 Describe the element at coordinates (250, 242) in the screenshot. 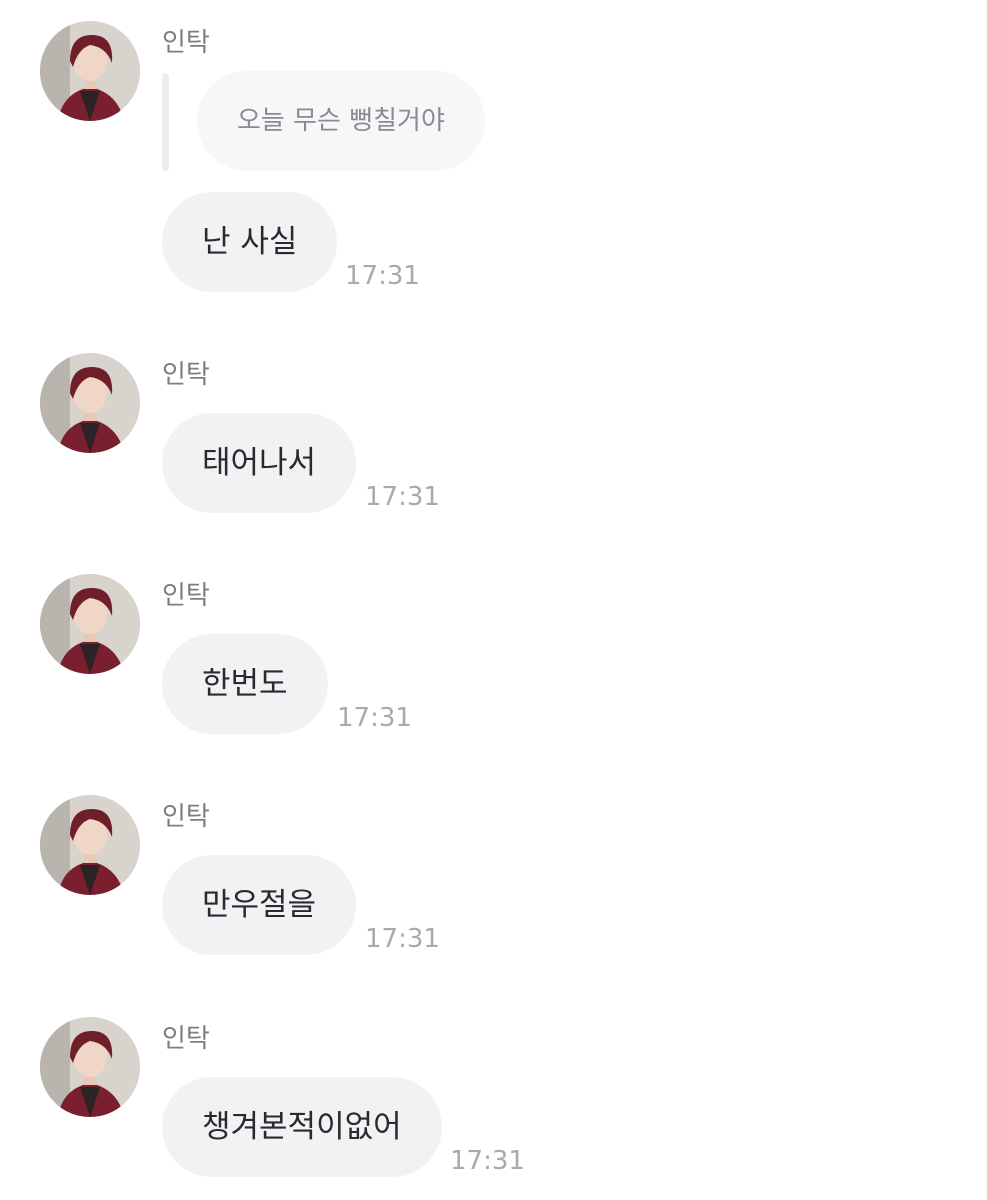

I see `message-bubble: 난 사실` at that location.